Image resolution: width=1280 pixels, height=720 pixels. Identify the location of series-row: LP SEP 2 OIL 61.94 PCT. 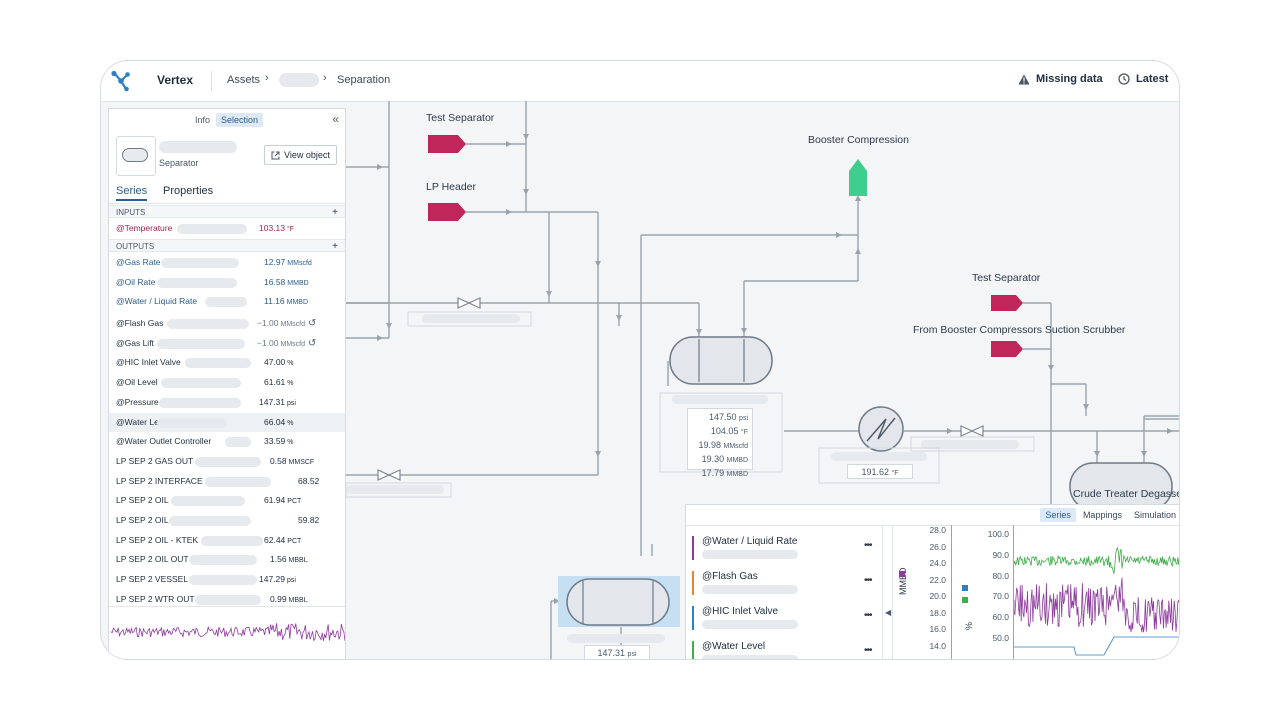
(227, 501).